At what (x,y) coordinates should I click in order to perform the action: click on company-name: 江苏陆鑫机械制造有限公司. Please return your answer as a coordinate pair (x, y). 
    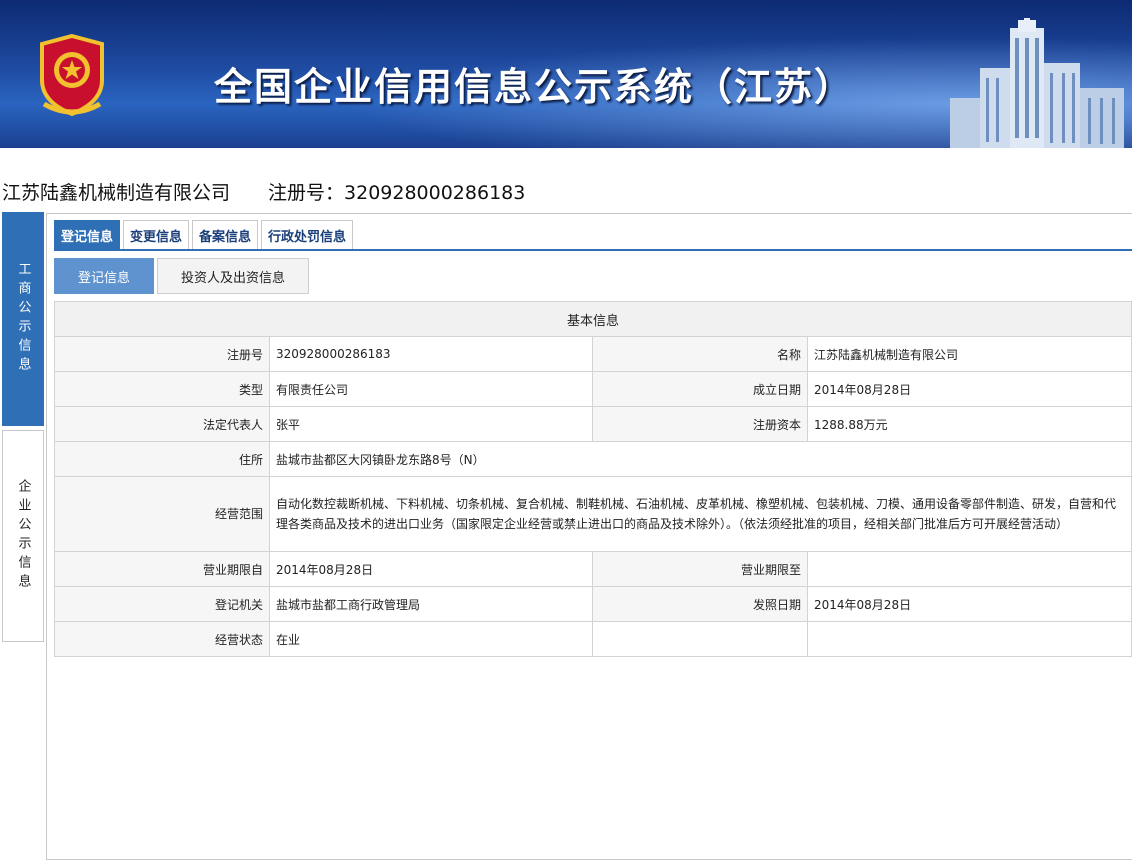
    Looking at the image, I should click on (116, 193).